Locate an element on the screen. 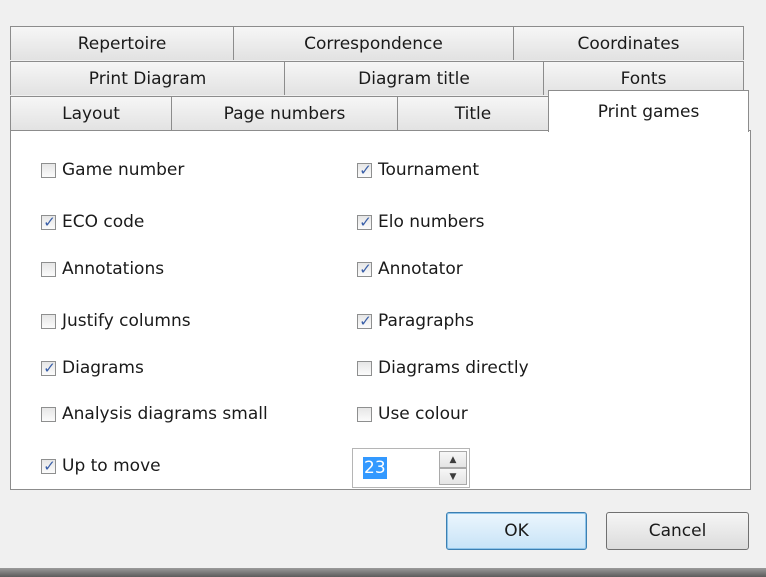  checkbox-diagrams: ✓ Diagrams is located at coordinates (92, 368).